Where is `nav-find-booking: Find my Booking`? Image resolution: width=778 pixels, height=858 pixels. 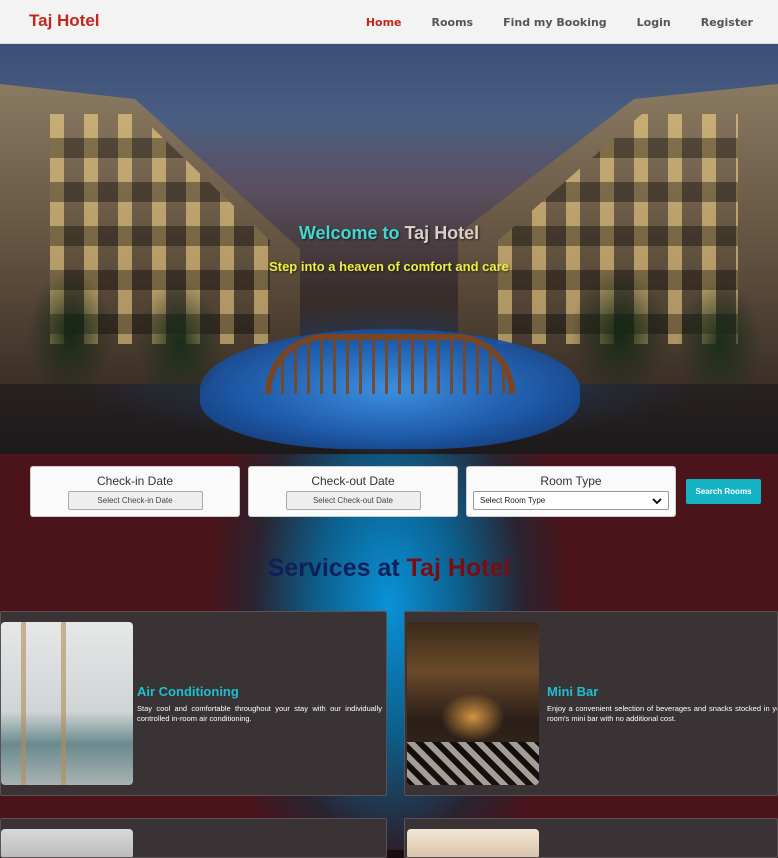 nav-find-booking: Find my Booking is located at coordinates (555, 22).